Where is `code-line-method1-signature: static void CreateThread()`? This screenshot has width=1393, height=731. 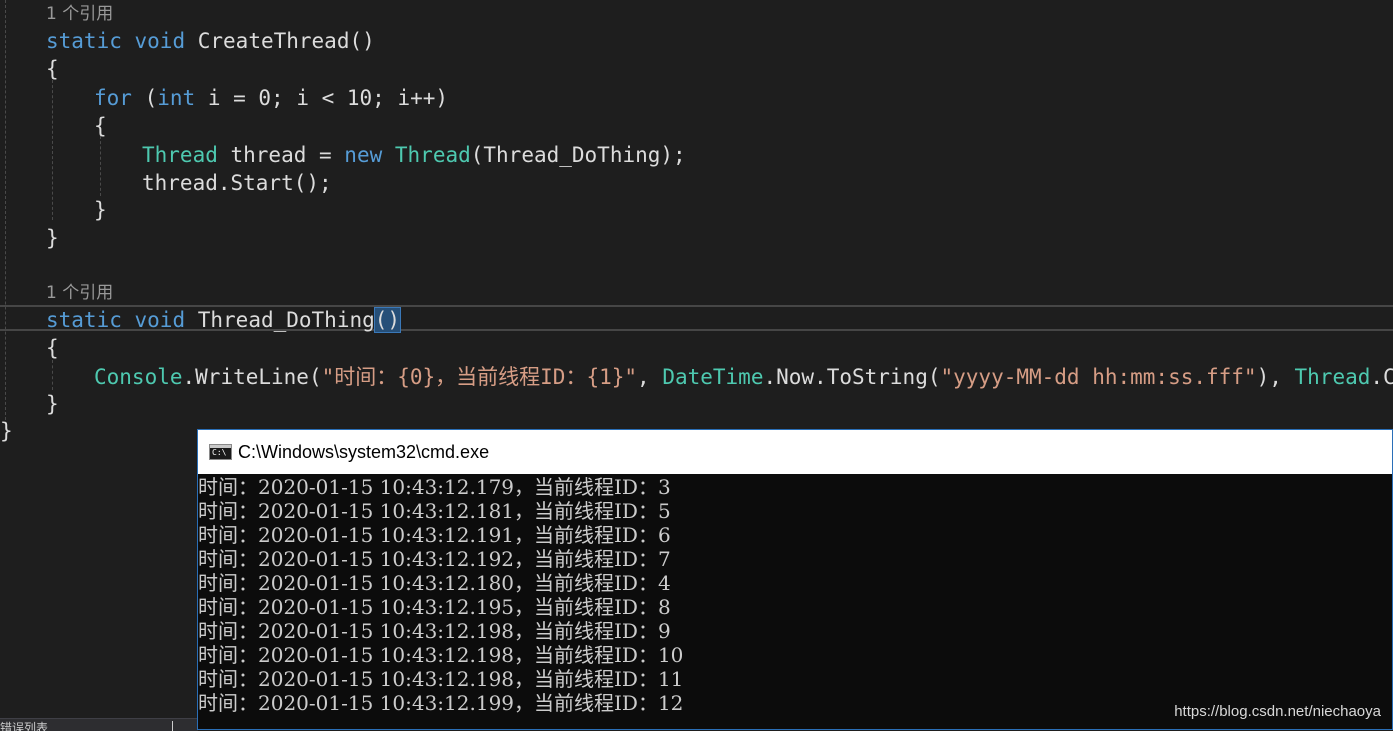 code-line-method1-signature: static void CreateThread() is located at coordinates (210, 41).